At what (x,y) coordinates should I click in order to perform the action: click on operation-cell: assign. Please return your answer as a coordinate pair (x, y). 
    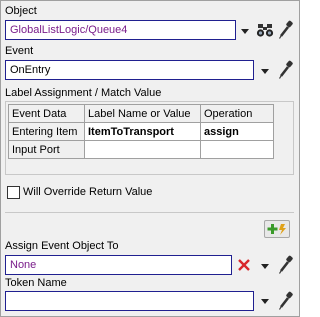
    Looking at the image, I should click on (237, 131).